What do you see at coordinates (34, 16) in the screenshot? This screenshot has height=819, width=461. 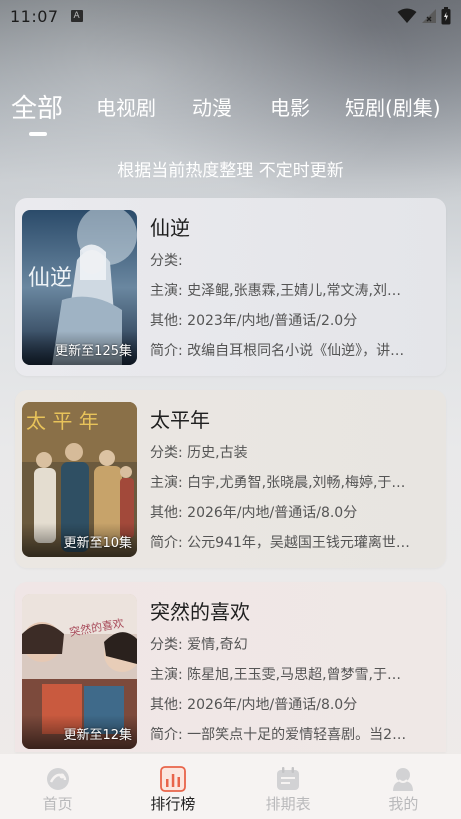 I see `status-time: 11:07` at bounding box center [34, 16].